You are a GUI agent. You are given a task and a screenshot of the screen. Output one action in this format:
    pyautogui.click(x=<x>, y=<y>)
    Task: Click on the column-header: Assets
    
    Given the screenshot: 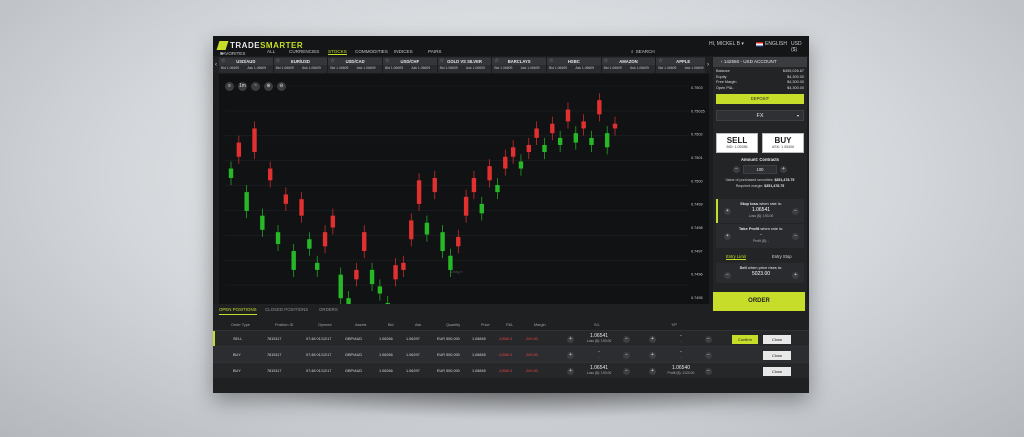 What is the action you would take?
    pyautogui.click(x=360, y=325)
    